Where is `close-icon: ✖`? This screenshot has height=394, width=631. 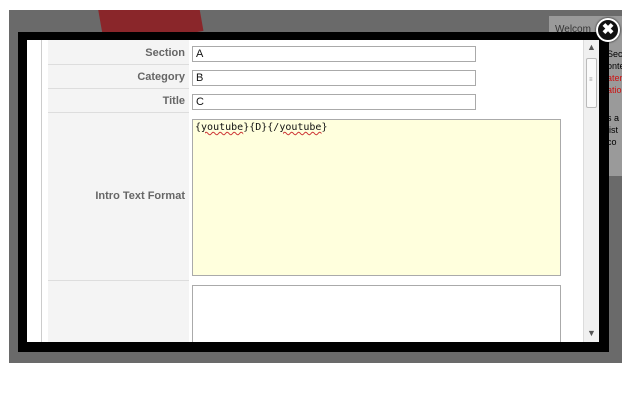
close-icon: ✖ is located at coordinates (608, 30).